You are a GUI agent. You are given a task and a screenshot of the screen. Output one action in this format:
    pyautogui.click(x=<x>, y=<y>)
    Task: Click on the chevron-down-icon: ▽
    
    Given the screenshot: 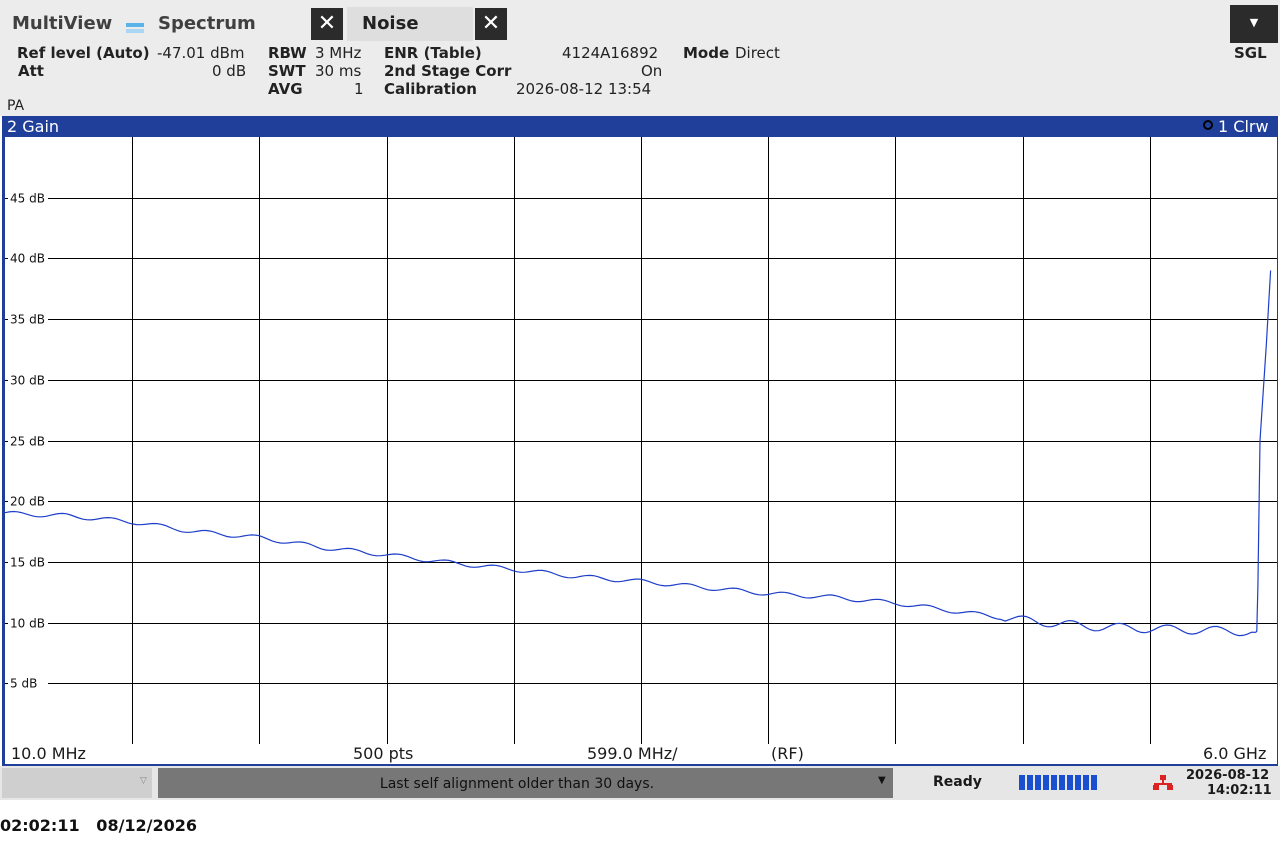 What is the action you would take?
    pyautogui.click(x=143, y=781)
    